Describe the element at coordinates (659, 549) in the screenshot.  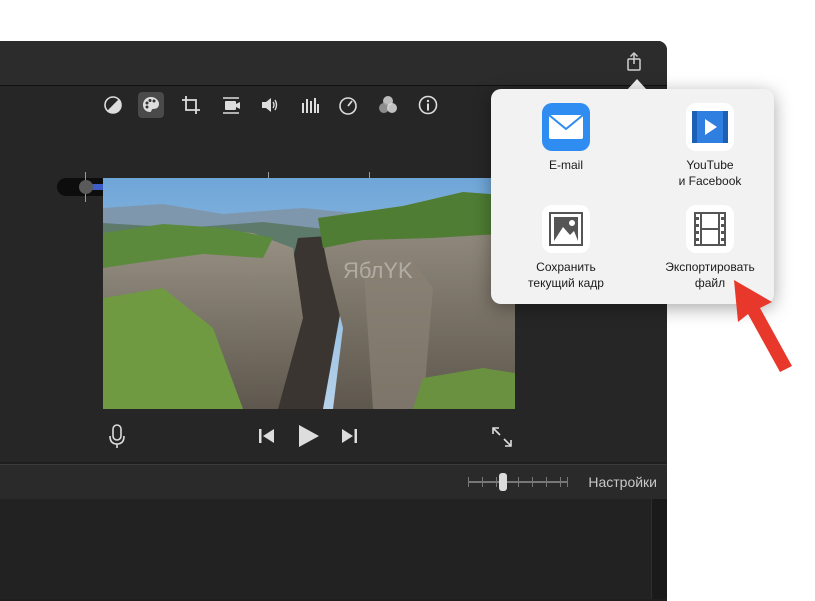
I see `timeline-scrollbar` at that location.